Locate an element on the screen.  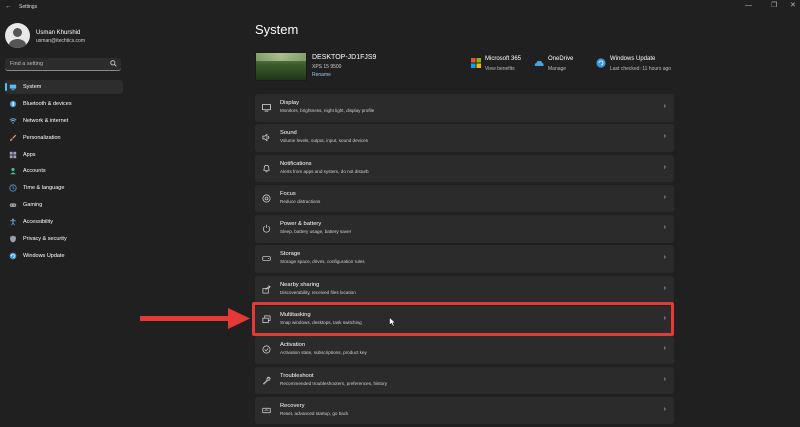
apps-icon is located at coordinates (13, 154).